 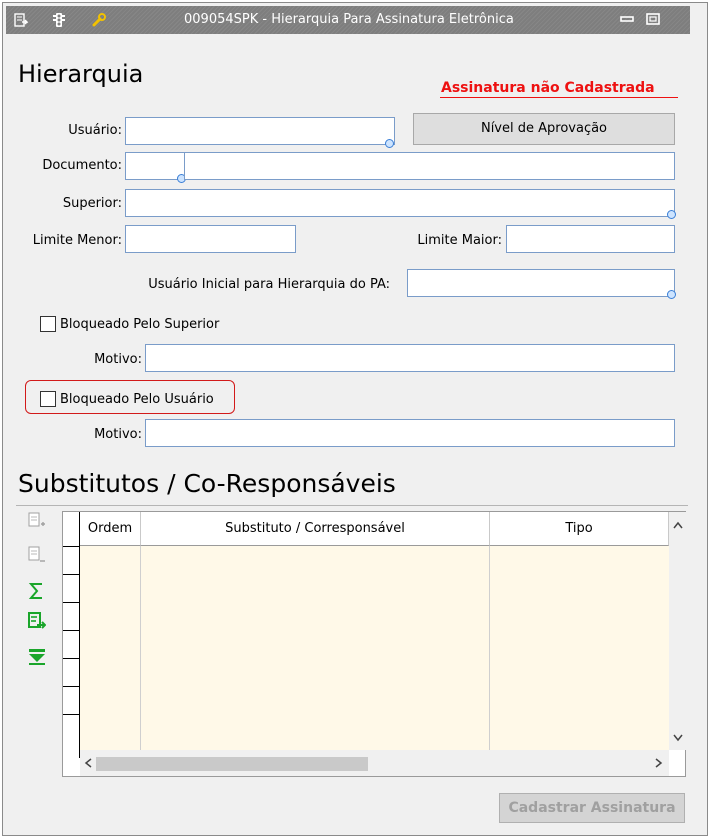 I want to click on scroll-down-icon, so click(x=678, y=738).